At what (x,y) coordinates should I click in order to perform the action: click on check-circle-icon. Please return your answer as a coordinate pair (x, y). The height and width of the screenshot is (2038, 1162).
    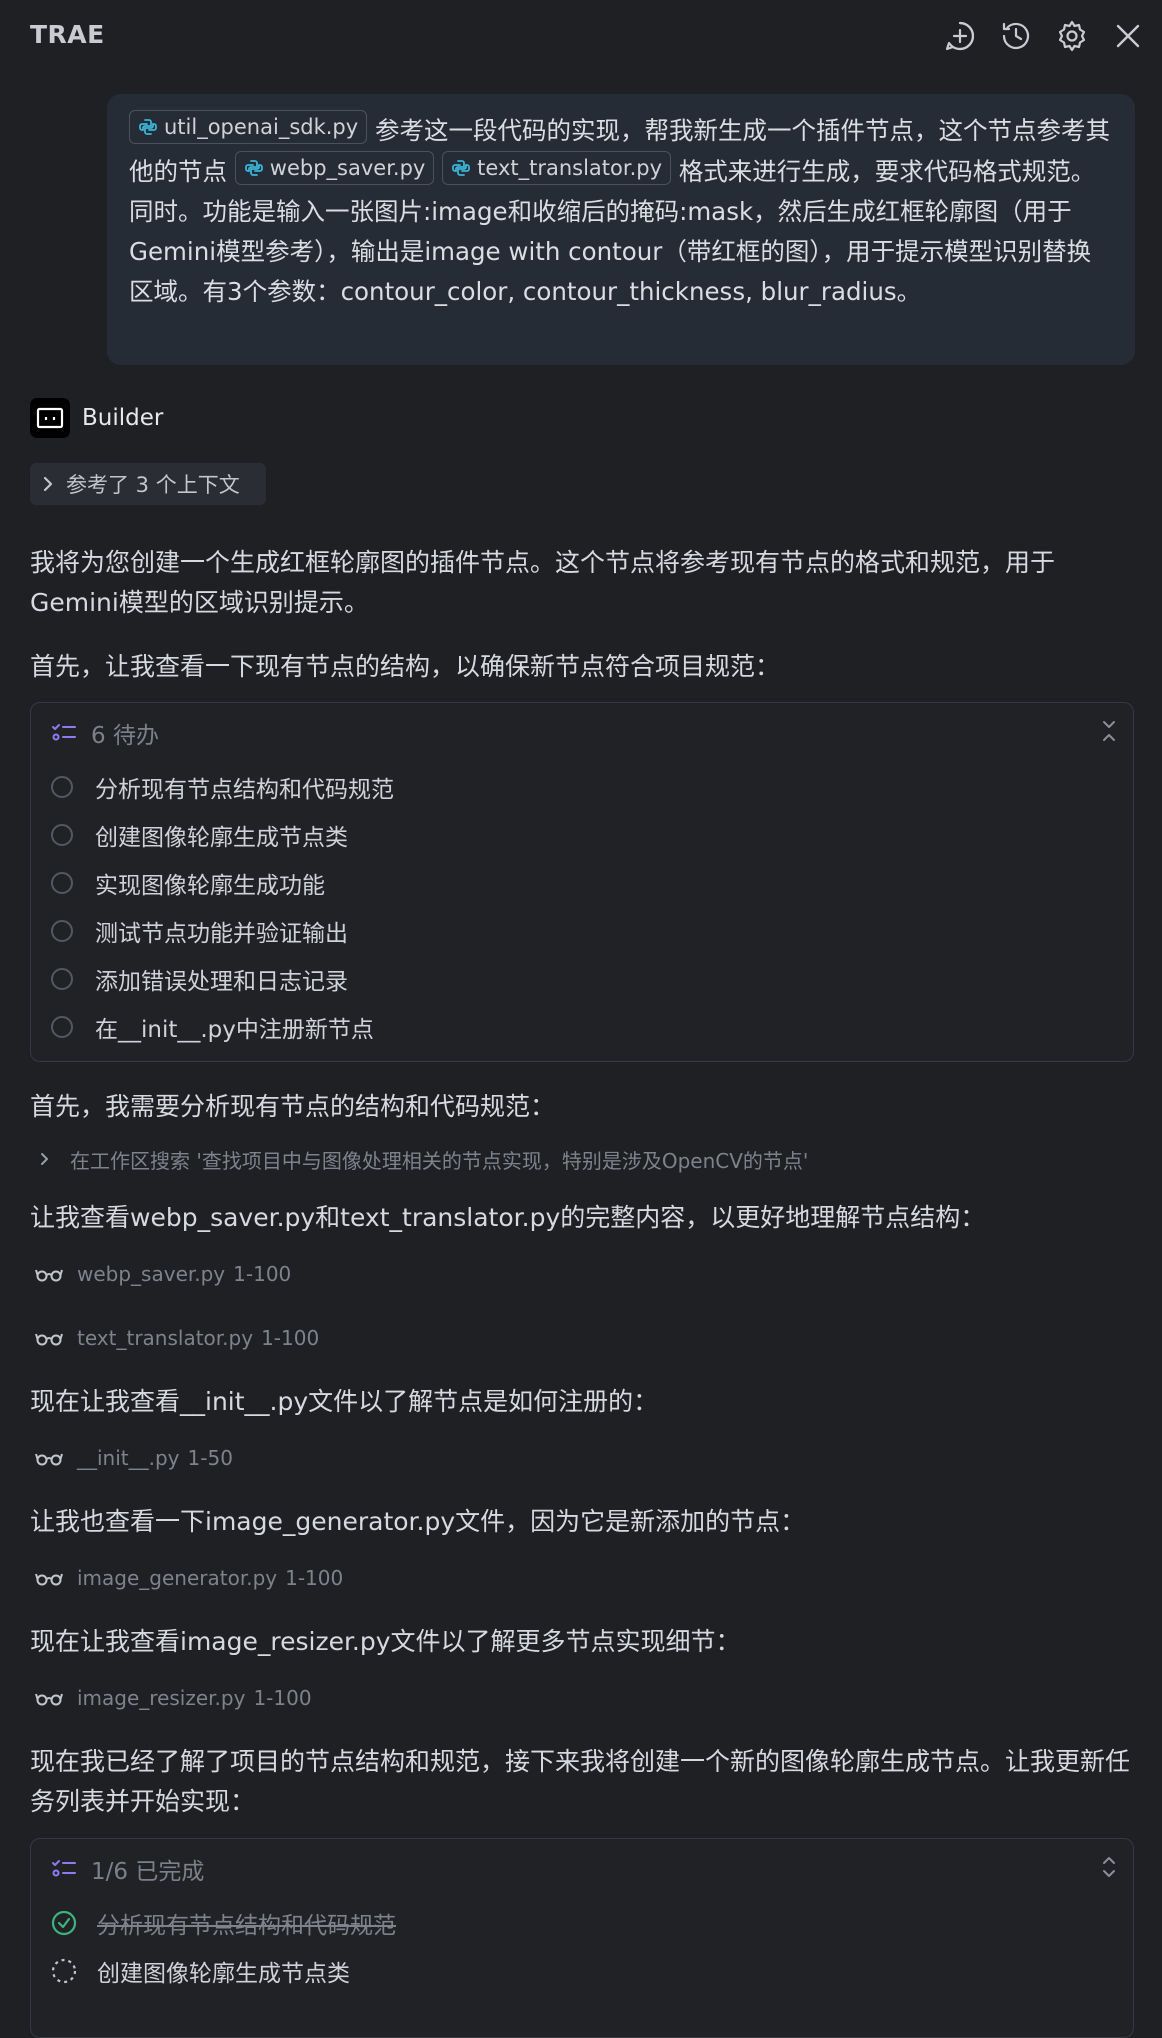
    Looking at the image, I should click on (64, 1923).